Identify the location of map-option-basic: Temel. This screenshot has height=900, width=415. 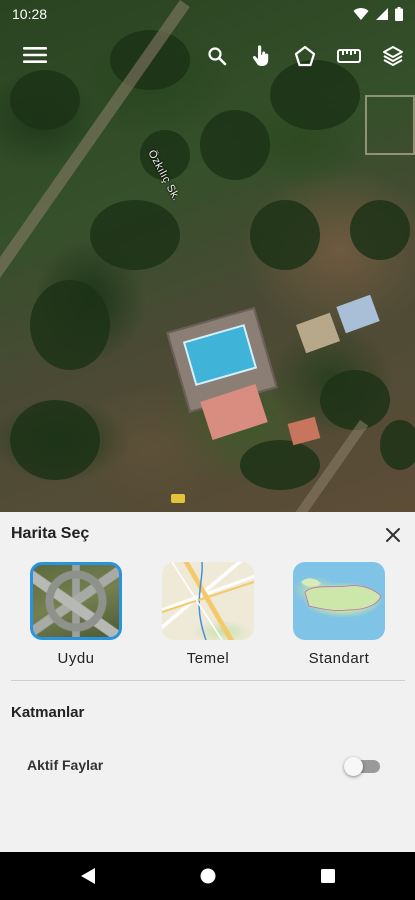
(208, 614).